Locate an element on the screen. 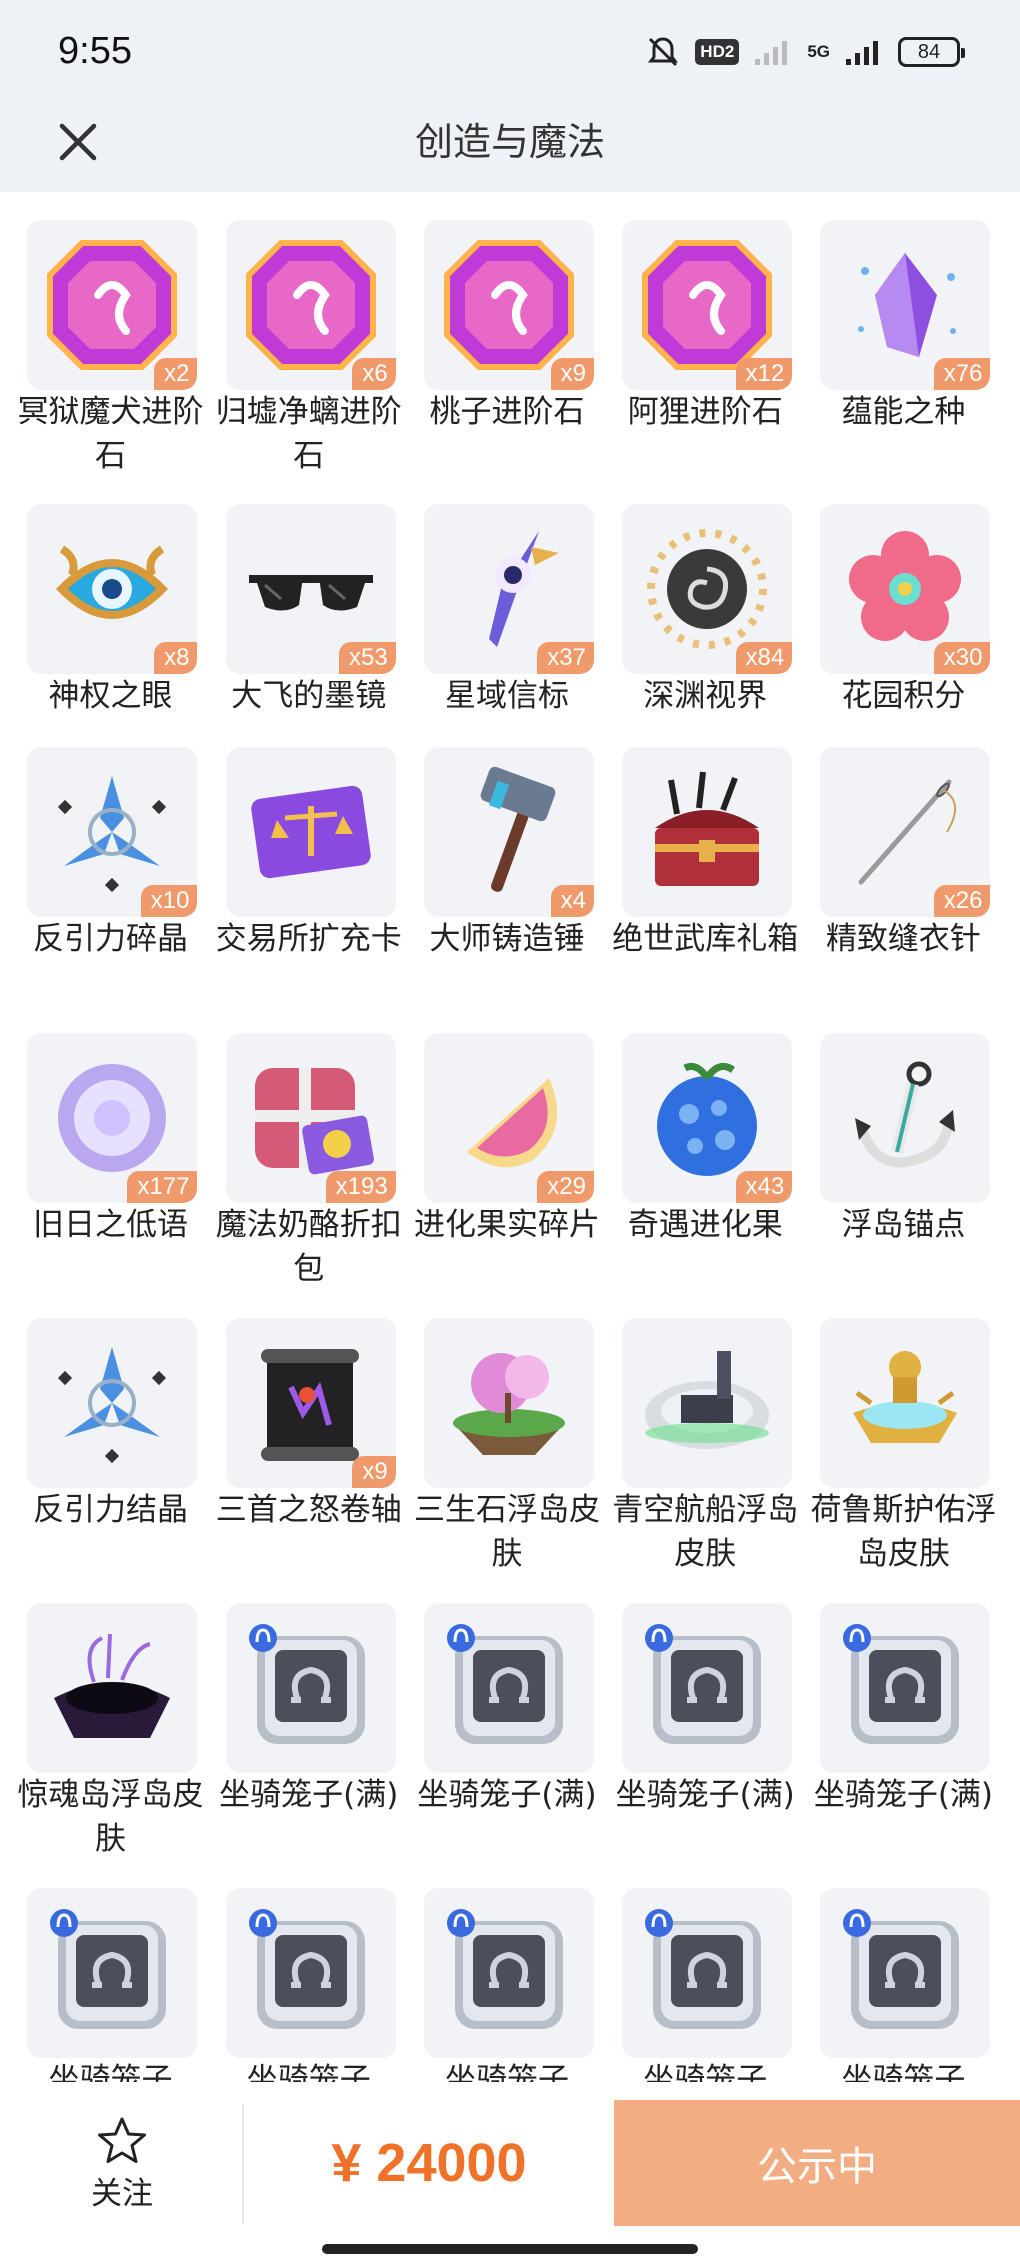 The width and height of the screenshot is (1020, 2267). item-name: 阿狸进阶石 is located at coordinates (705, 411).